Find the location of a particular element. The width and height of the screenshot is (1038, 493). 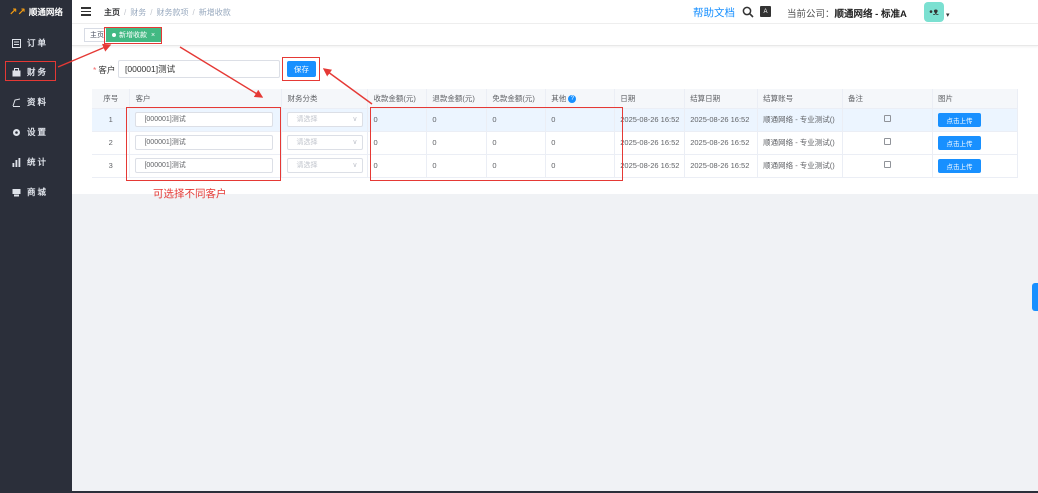

annotation-arrows is located at coordinates (215, 74).